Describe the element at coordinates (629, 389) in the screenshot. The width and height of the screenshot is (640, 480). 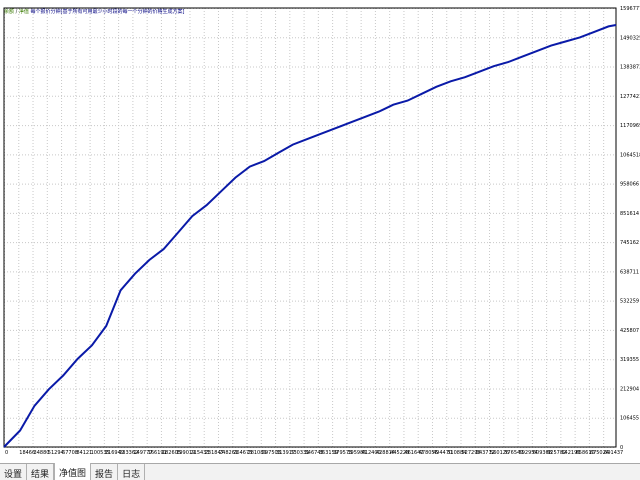
I see `y-tick-label: 212904` at that location.